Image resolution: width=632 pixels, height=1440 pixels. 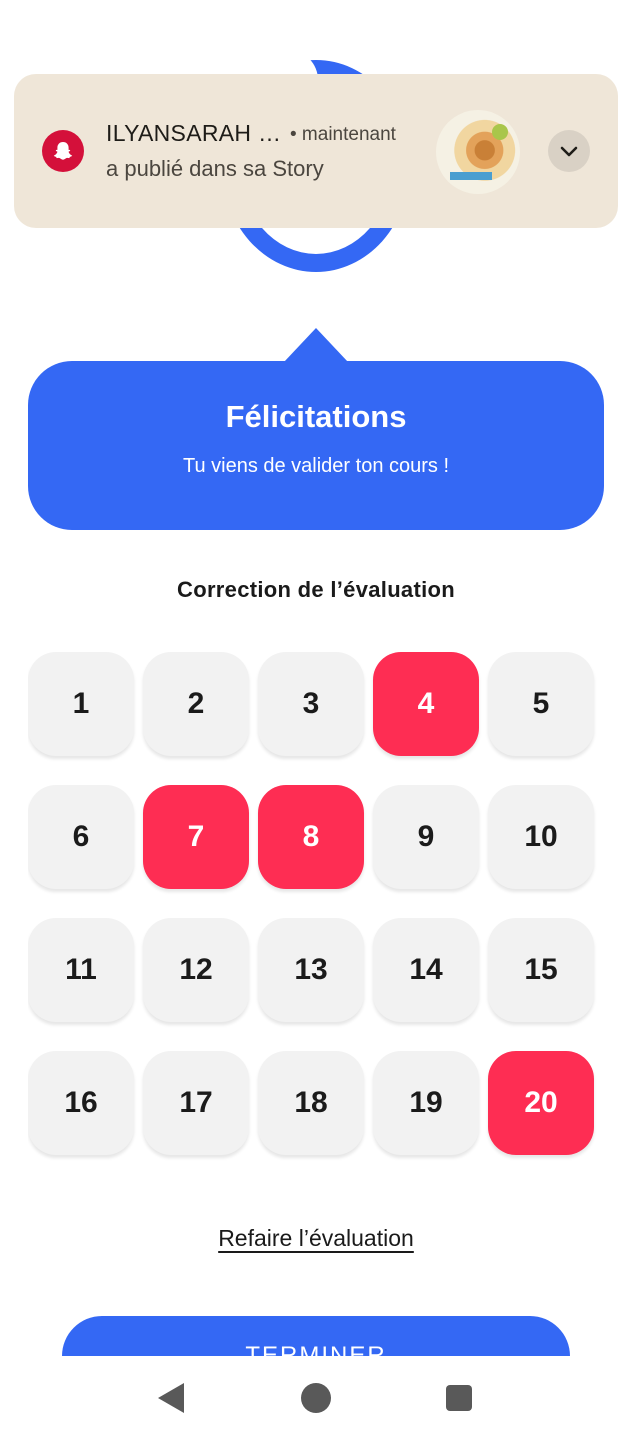 I want to click on question-cell: 17, so click(x=196, y=1103).